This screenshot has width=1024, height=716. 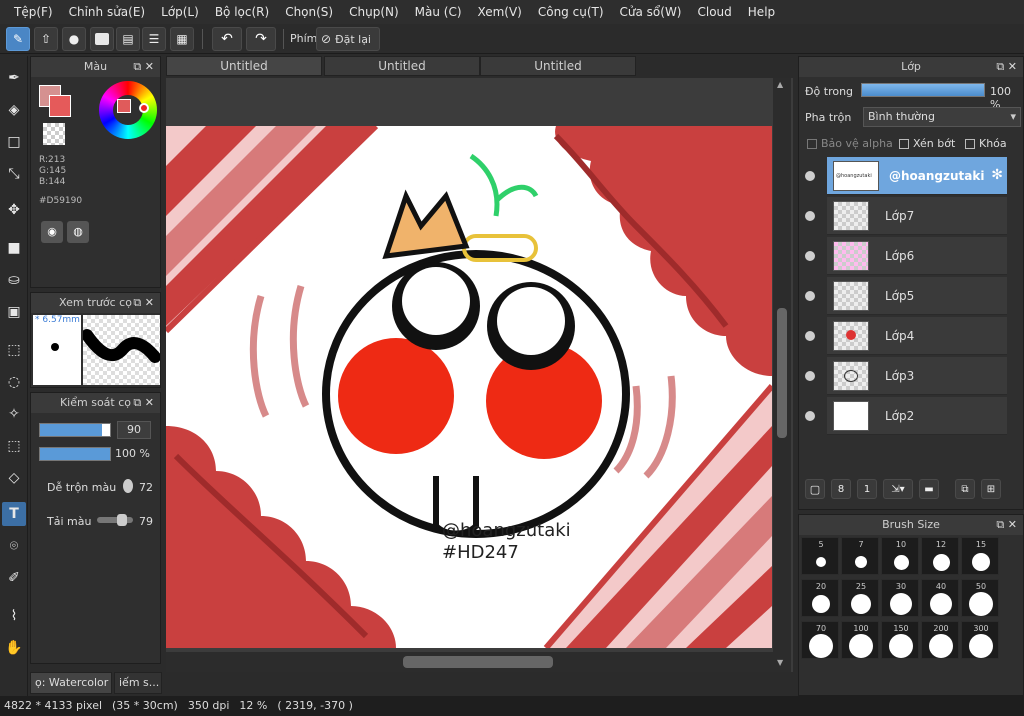 I want to click on clip-checkbox: Xén bớt, so click(x=927, y=143).